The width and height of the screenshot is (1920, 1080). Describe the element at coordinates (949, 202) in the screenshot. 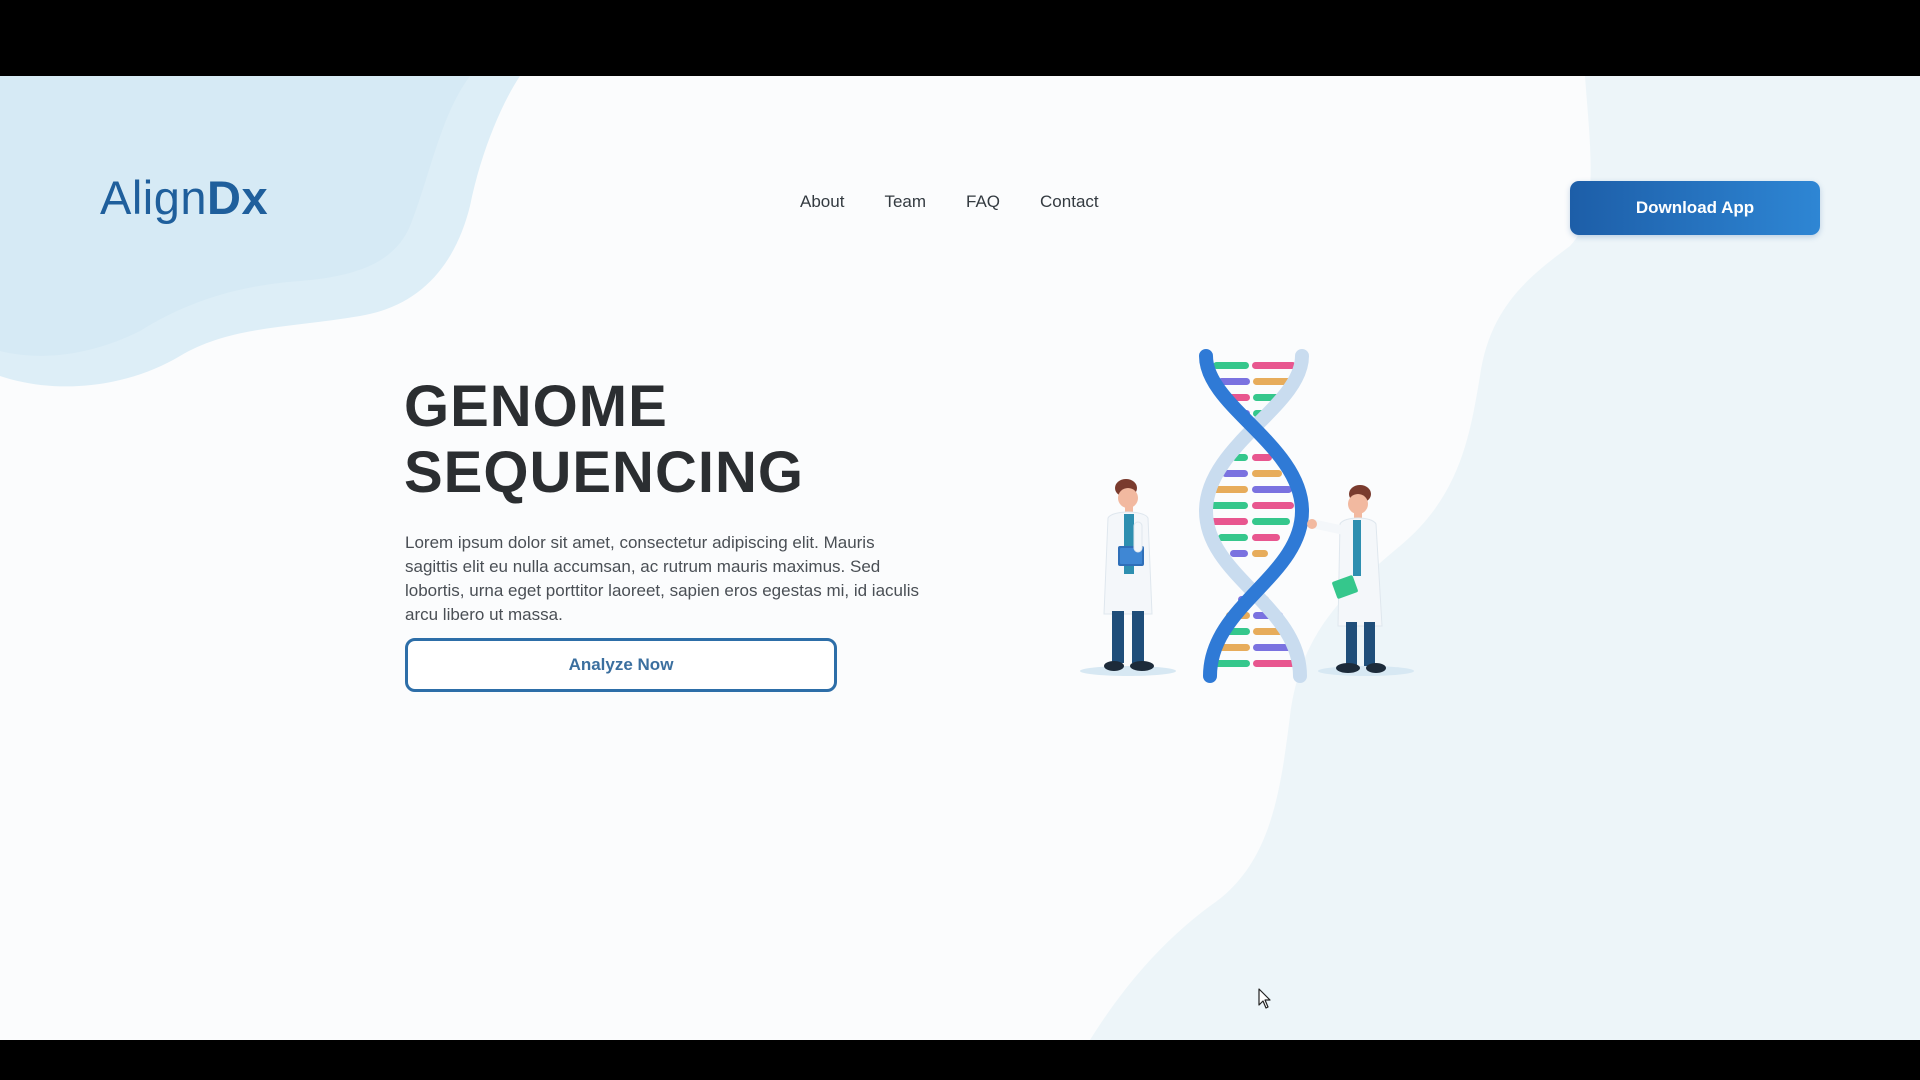

I see `main-nav: About Team FAQ Contact` at that location.